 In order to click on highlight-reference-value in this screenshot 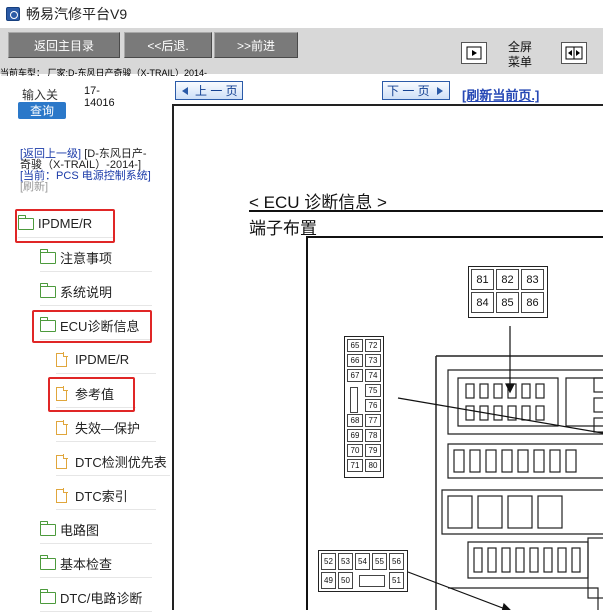, I will do `click(91, 394)`.